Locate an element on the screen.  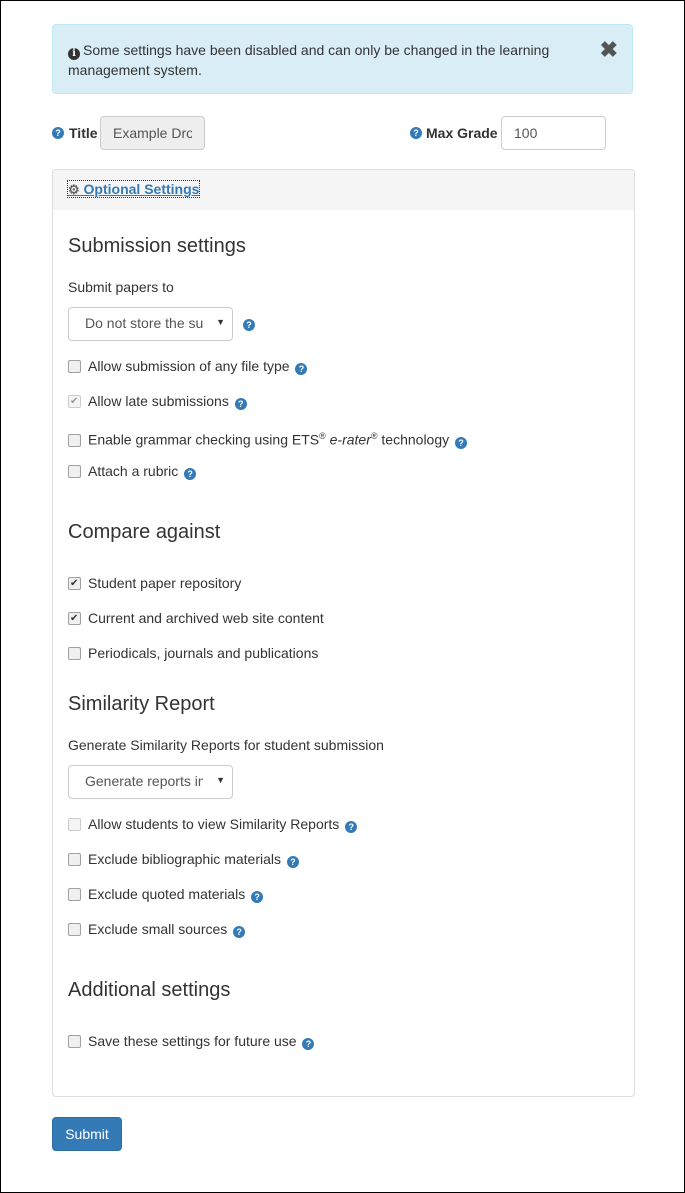
optional-settings-label: Optional Settings is located at coordinates (141, 189).